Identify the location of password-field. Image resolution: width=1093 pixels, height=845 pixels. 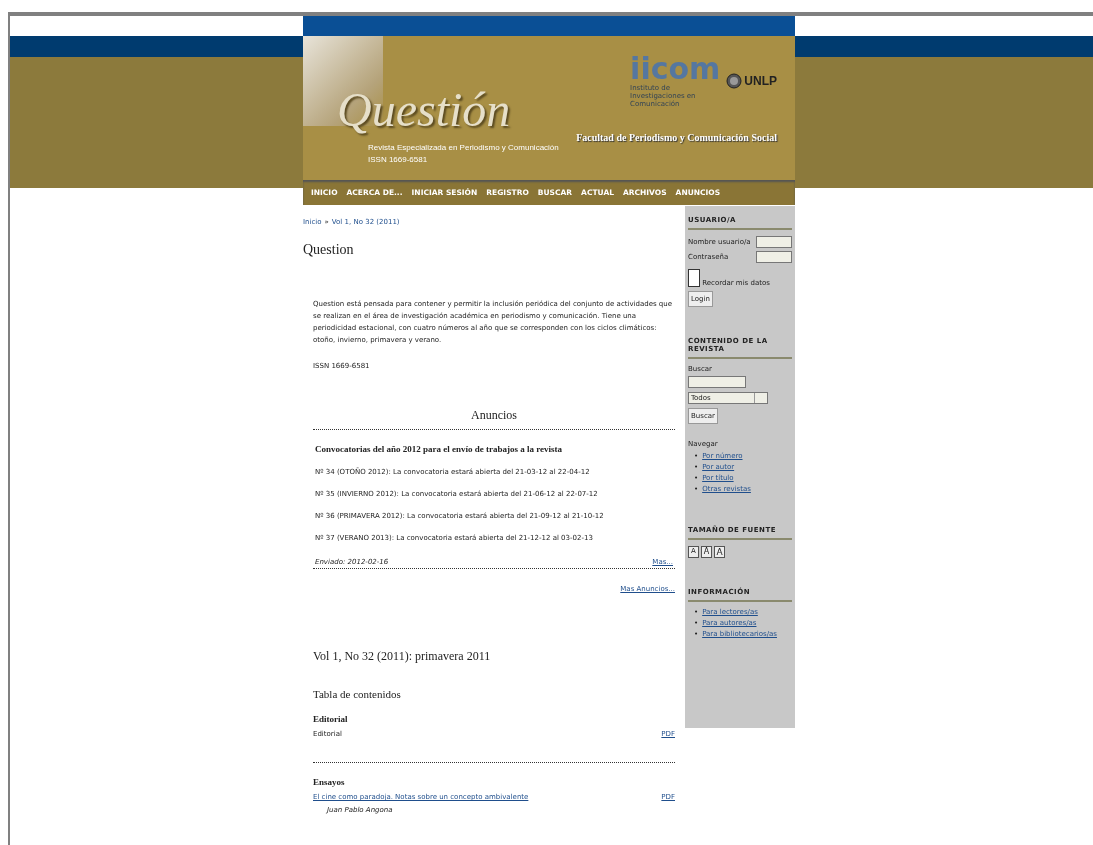
(774, 257).